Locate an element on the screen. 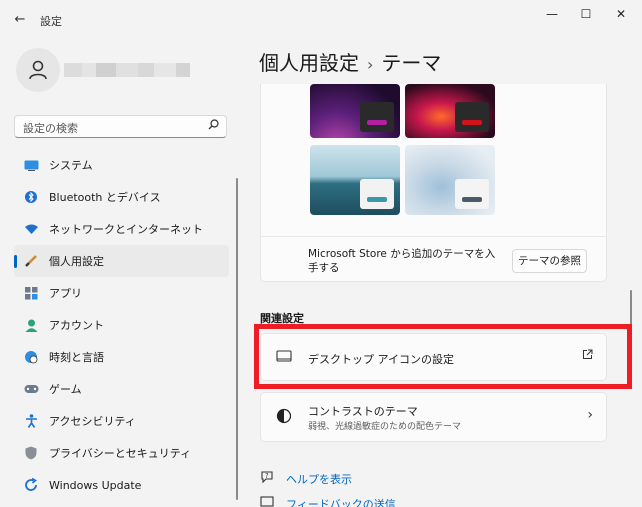 Image resolution: width=642 pixels, height=507 pixels. app-title: 設定 is located at coordinates (51, 21).